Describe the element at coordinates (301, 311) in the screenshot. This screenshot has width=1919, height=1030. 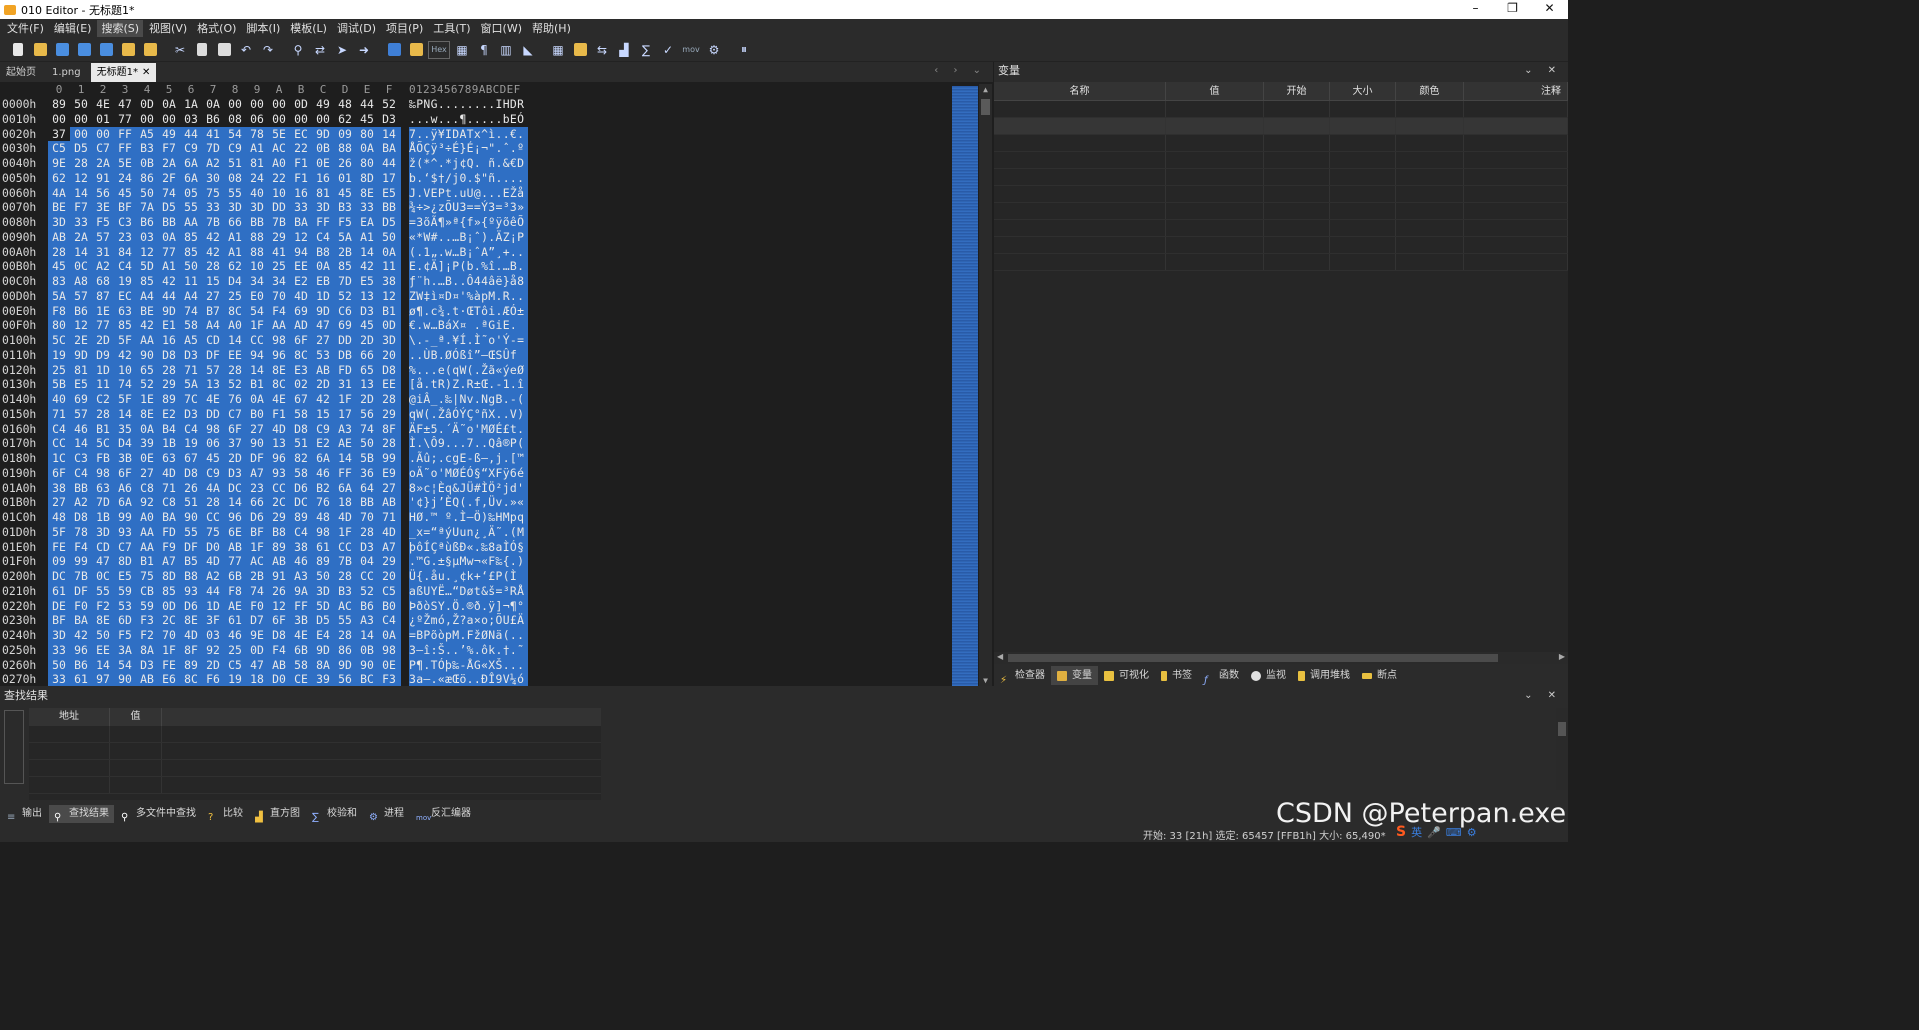
I see `hex-byte: 69` at that location.